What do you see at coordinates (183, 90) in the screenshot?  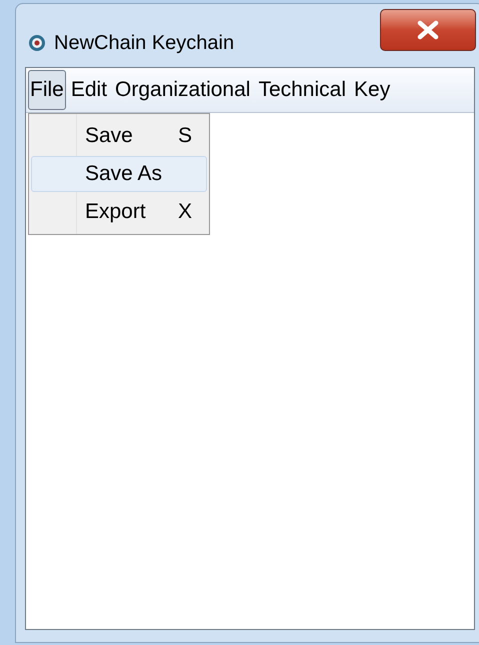 I see `menu-item: Organizational` at bounding box center [183, 90].